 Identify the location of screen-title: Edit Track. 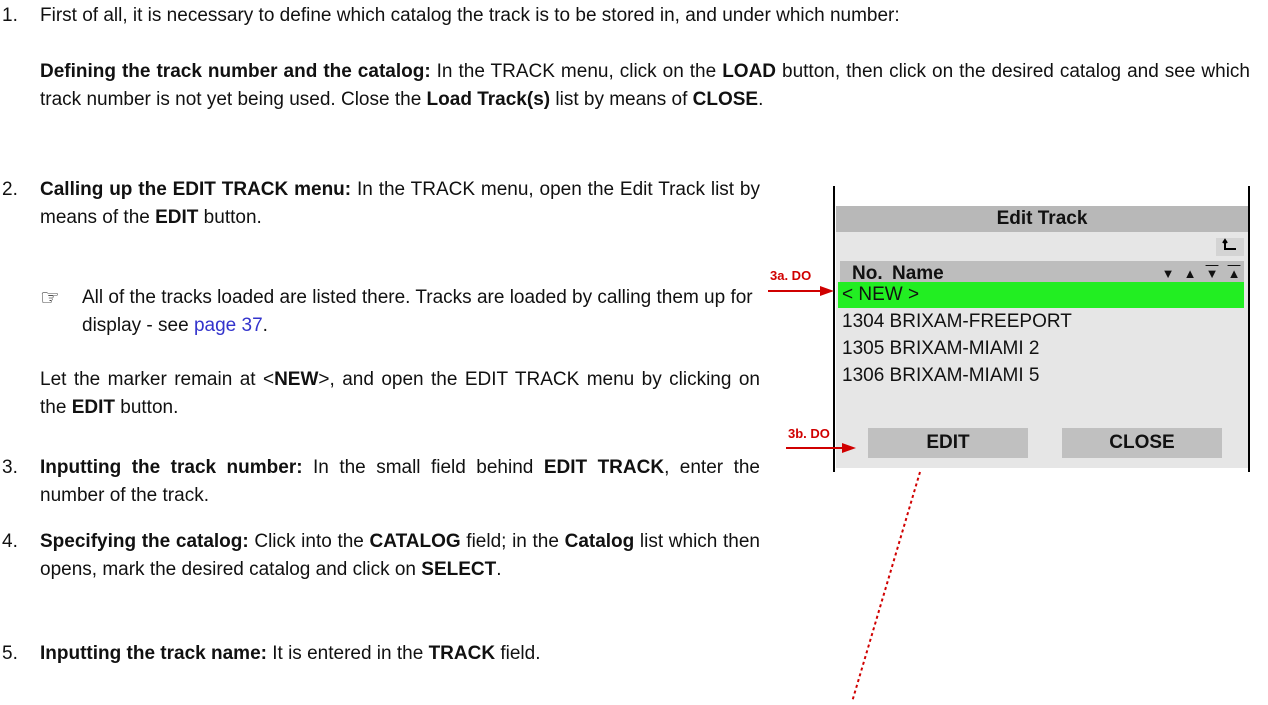
(1042, 219).